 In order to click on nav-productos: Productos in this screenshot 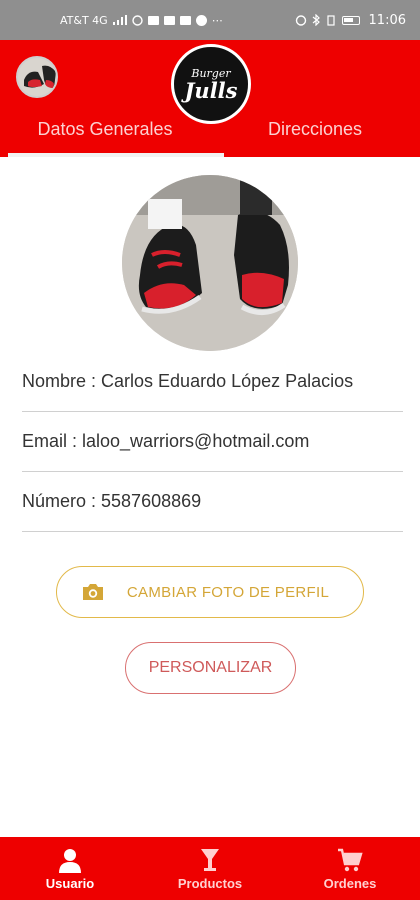, I will do `click(210, 868)`.